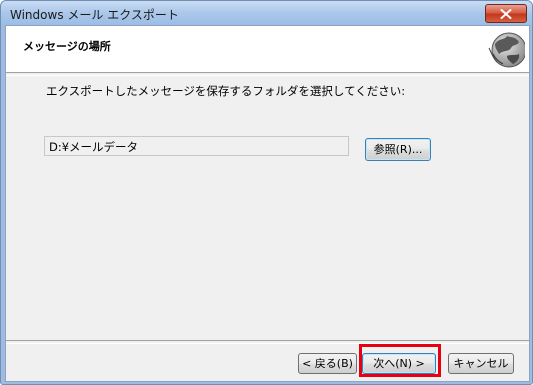  Describe the element at coordinates (399, 363) in the screenshot. I see `next-button: 次へ(N) >` at that location.